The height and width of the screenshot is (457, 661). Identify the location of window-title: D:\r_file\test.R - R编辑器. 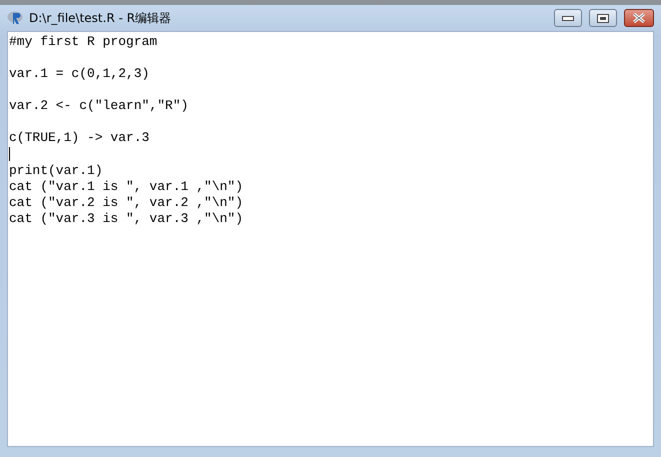
(100, 18).